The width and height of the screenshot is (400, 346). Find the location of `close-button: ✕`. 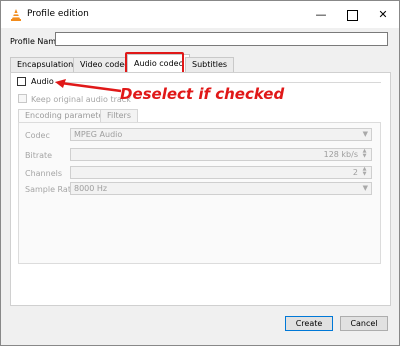

close-button: ✕ is located at coordinates (383, 14).